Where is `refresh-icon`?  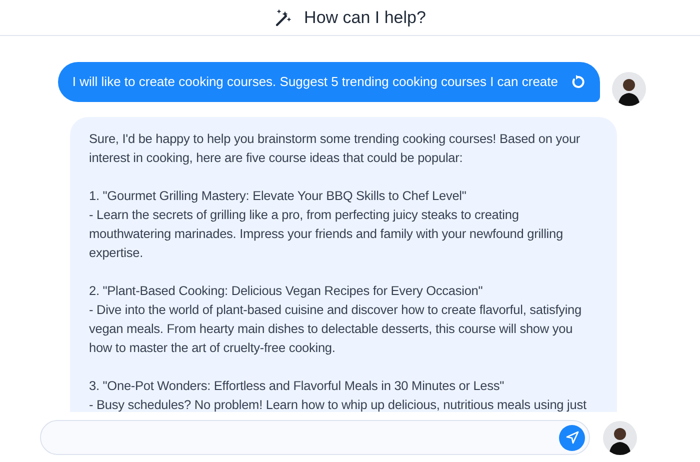
refresh-icon is located at coordinates (578, 82).